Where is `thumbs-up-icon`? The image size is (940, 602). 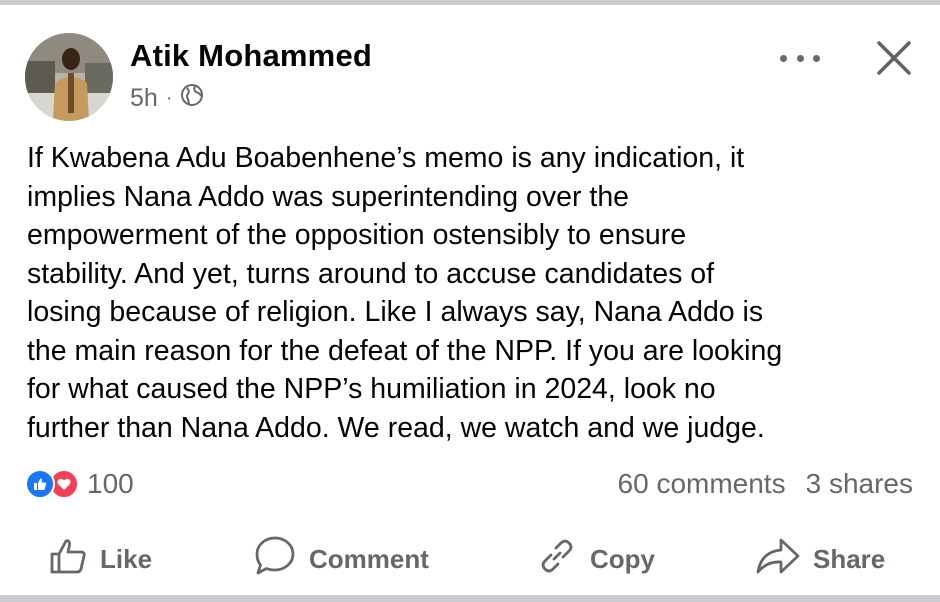 thumbs-up-icon is located at coordinates (74, 559).